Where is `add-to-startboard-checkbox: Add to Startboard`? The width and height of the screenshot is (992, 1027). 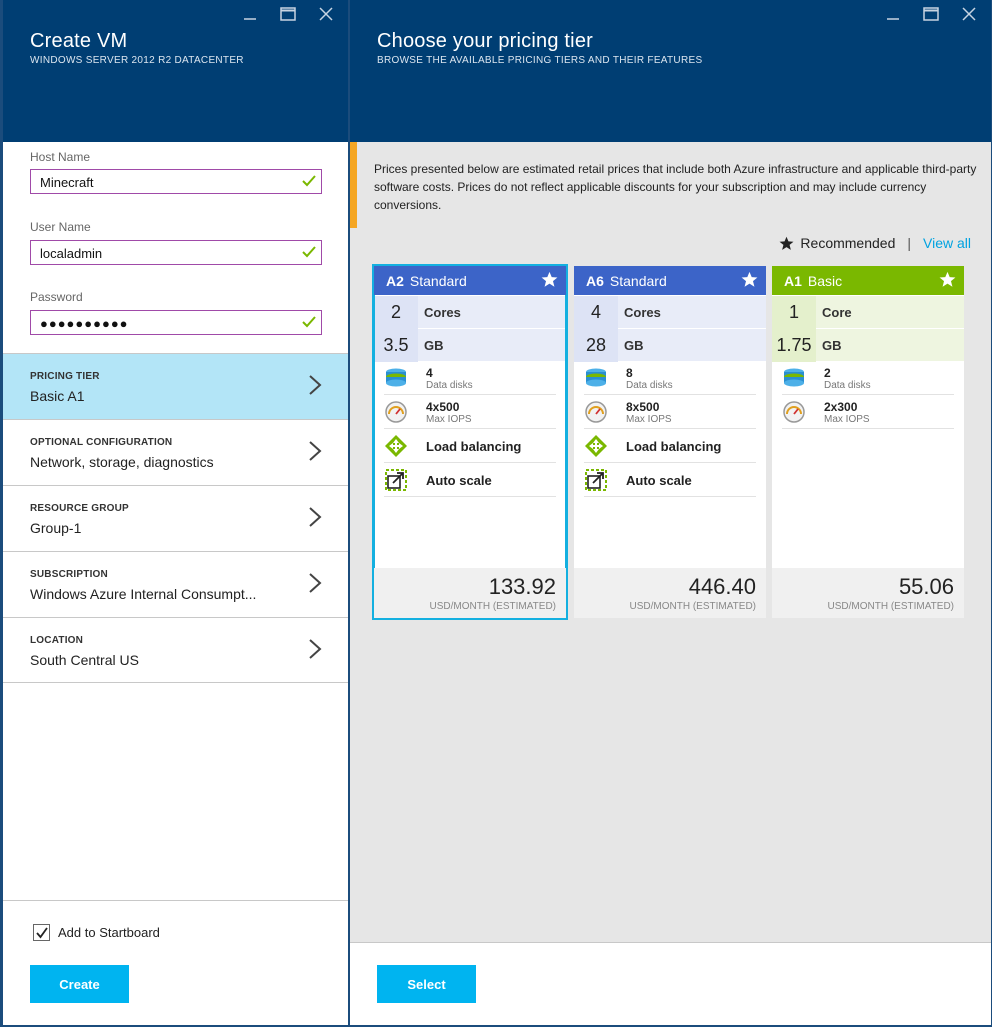
add-to-startboard-checkbox: Add to Startboard is located at coordinates (96, 932).